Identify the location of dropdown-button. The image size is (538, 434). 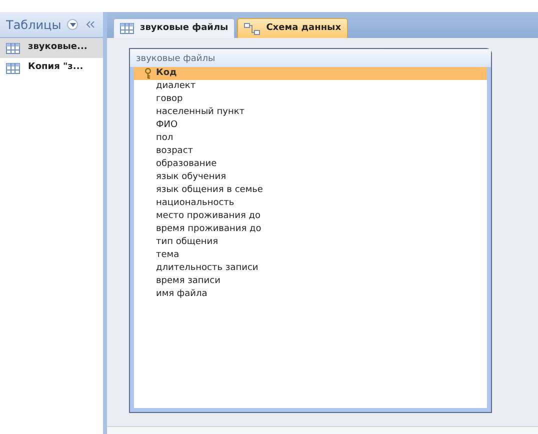
(72, 24).